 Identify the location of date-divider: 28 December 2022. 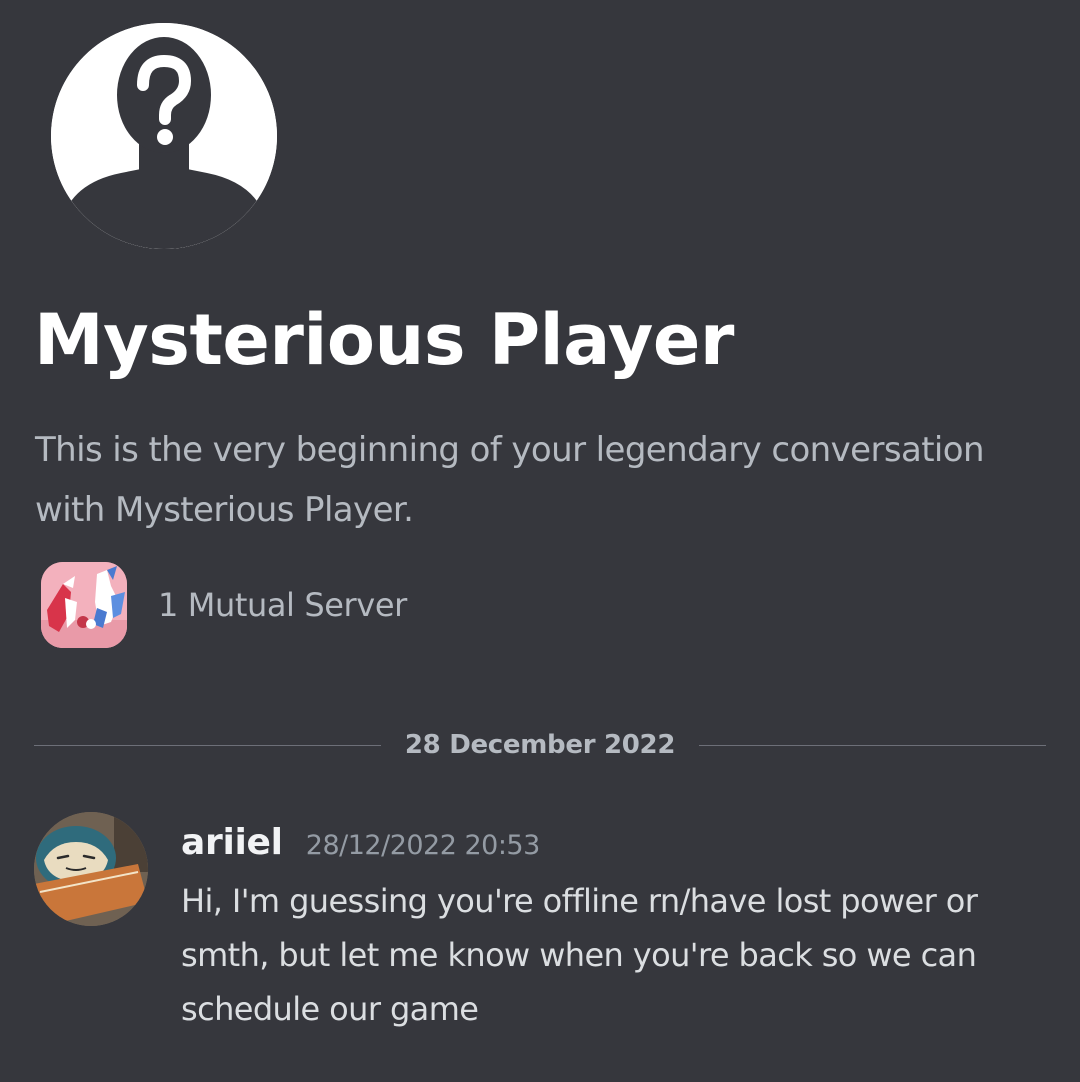
(540, 745).